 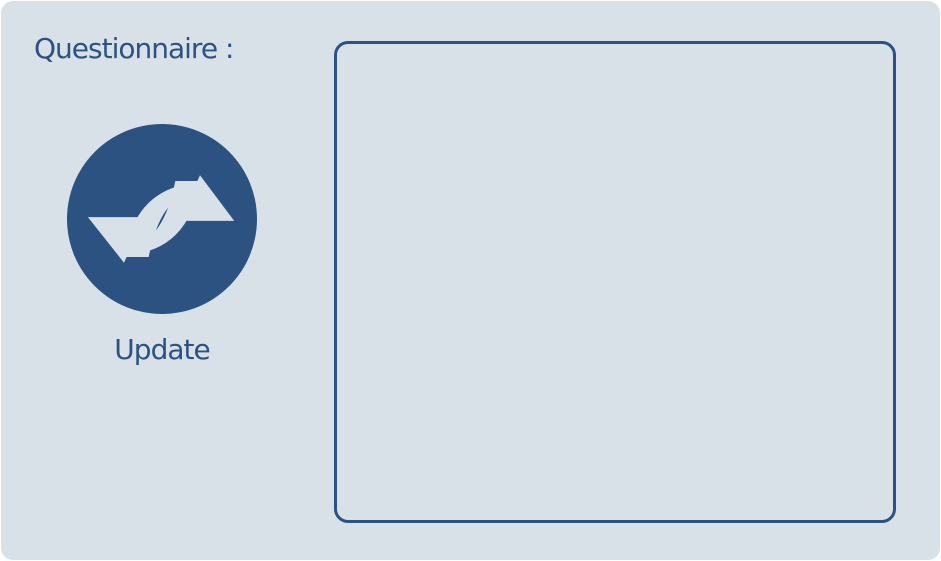 What do you see at coordinates (162, 349) in the screenshot?
I see `update-label: Update` at bounding box center [162, 349].